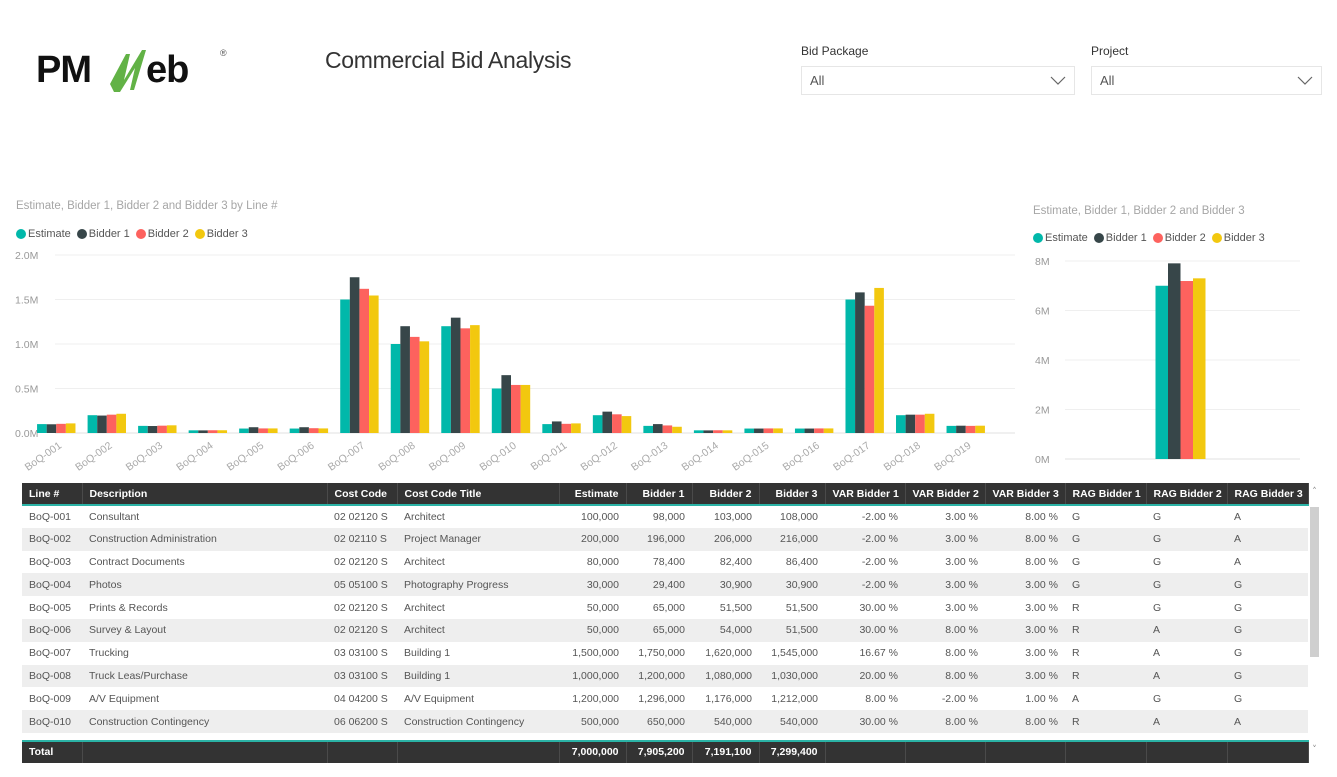 Image resolution: width=1337 pixels, height=777 pixels. I want to click on column-header: VAR Bidder 3, so click(1025, 494).